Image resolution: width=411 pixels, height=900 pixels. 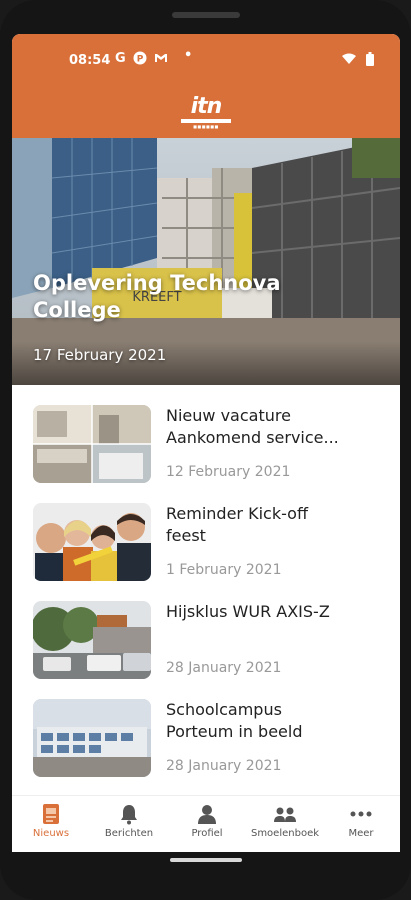 What do you see at coordinates (100, 355) in the screenshot?
I see `featured-news-date: 17 February 2021` at bounding box center [100, 355].